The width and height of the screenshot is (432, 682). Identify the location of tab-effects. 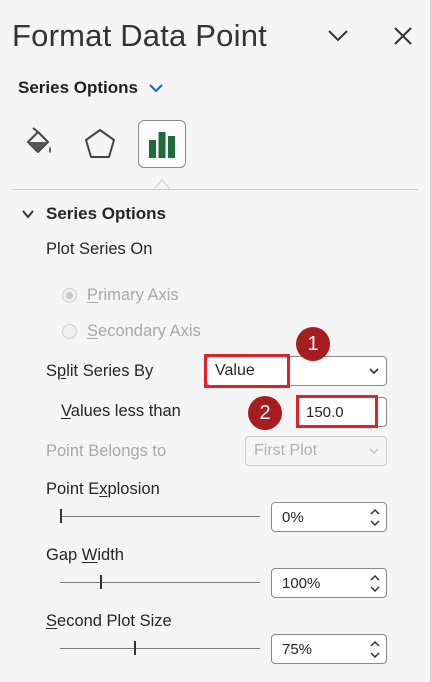
(100, 144).